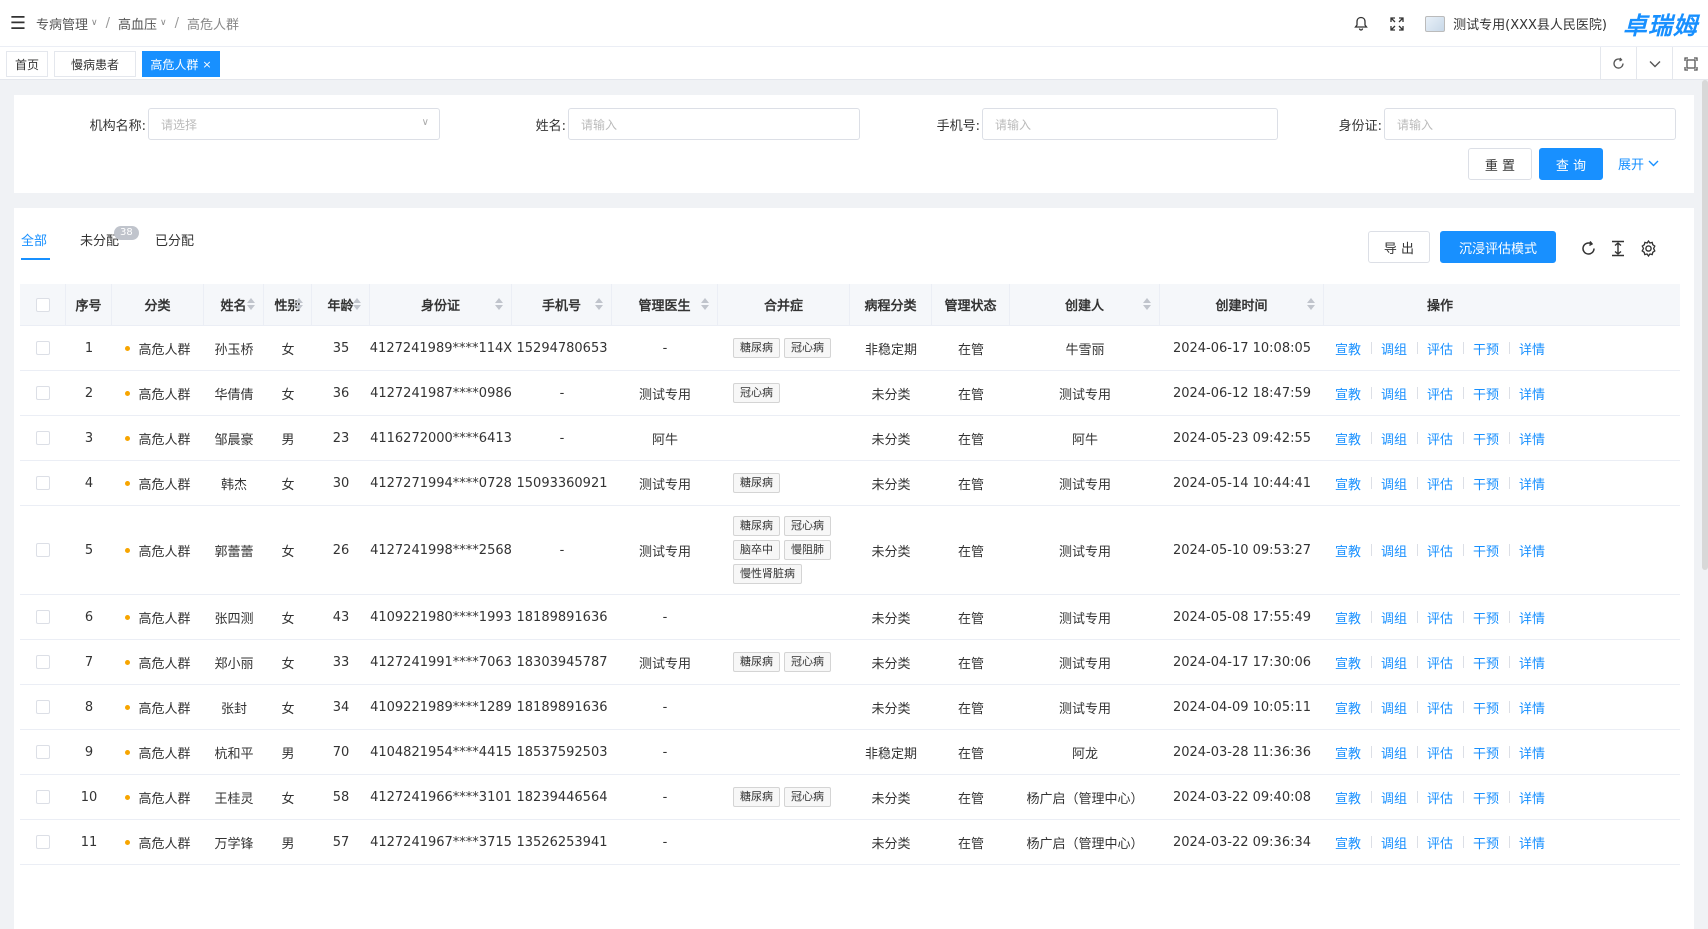 This screenshot has height=929, width=1708. Describe the element at coordinates (341, 304) in the screenshot. I see `col-age-header: 年龄` at that location.